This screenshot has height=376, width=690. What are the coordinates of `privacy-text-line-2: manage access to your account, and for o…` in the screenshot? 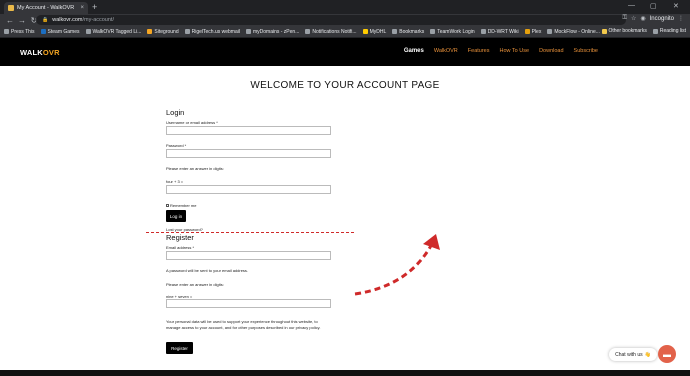 It's located at (243, 327).